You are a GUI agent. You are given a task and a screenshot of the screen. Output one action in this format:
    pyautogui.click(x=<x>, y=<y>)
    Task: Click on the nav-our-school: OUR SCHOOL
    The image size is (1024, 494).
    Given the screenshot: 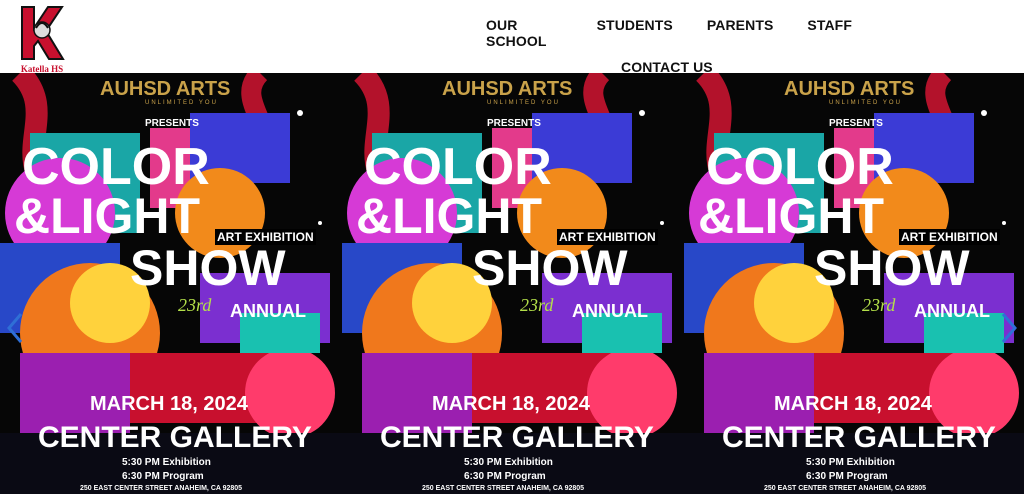 What is the action you would take?
    pyautogui.click(x=524, y=33)
    